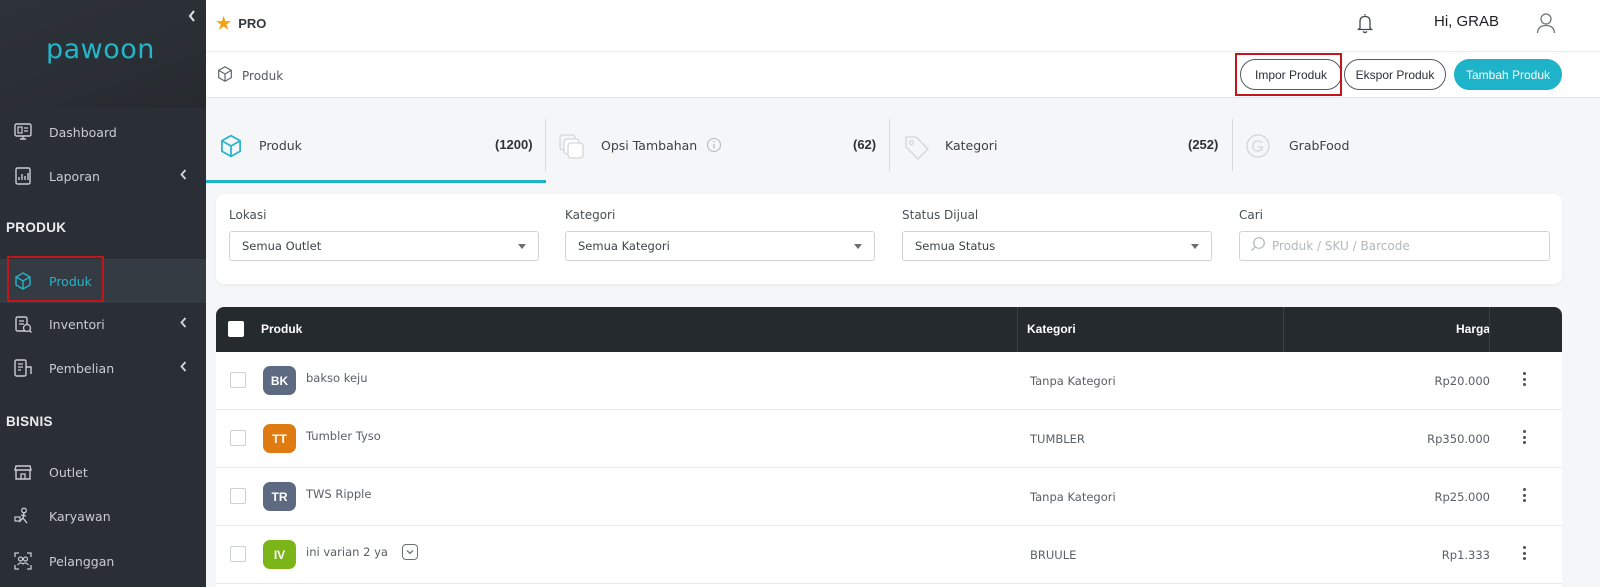  I want to click on category-select: Semua Kategori, so click(720, 246).